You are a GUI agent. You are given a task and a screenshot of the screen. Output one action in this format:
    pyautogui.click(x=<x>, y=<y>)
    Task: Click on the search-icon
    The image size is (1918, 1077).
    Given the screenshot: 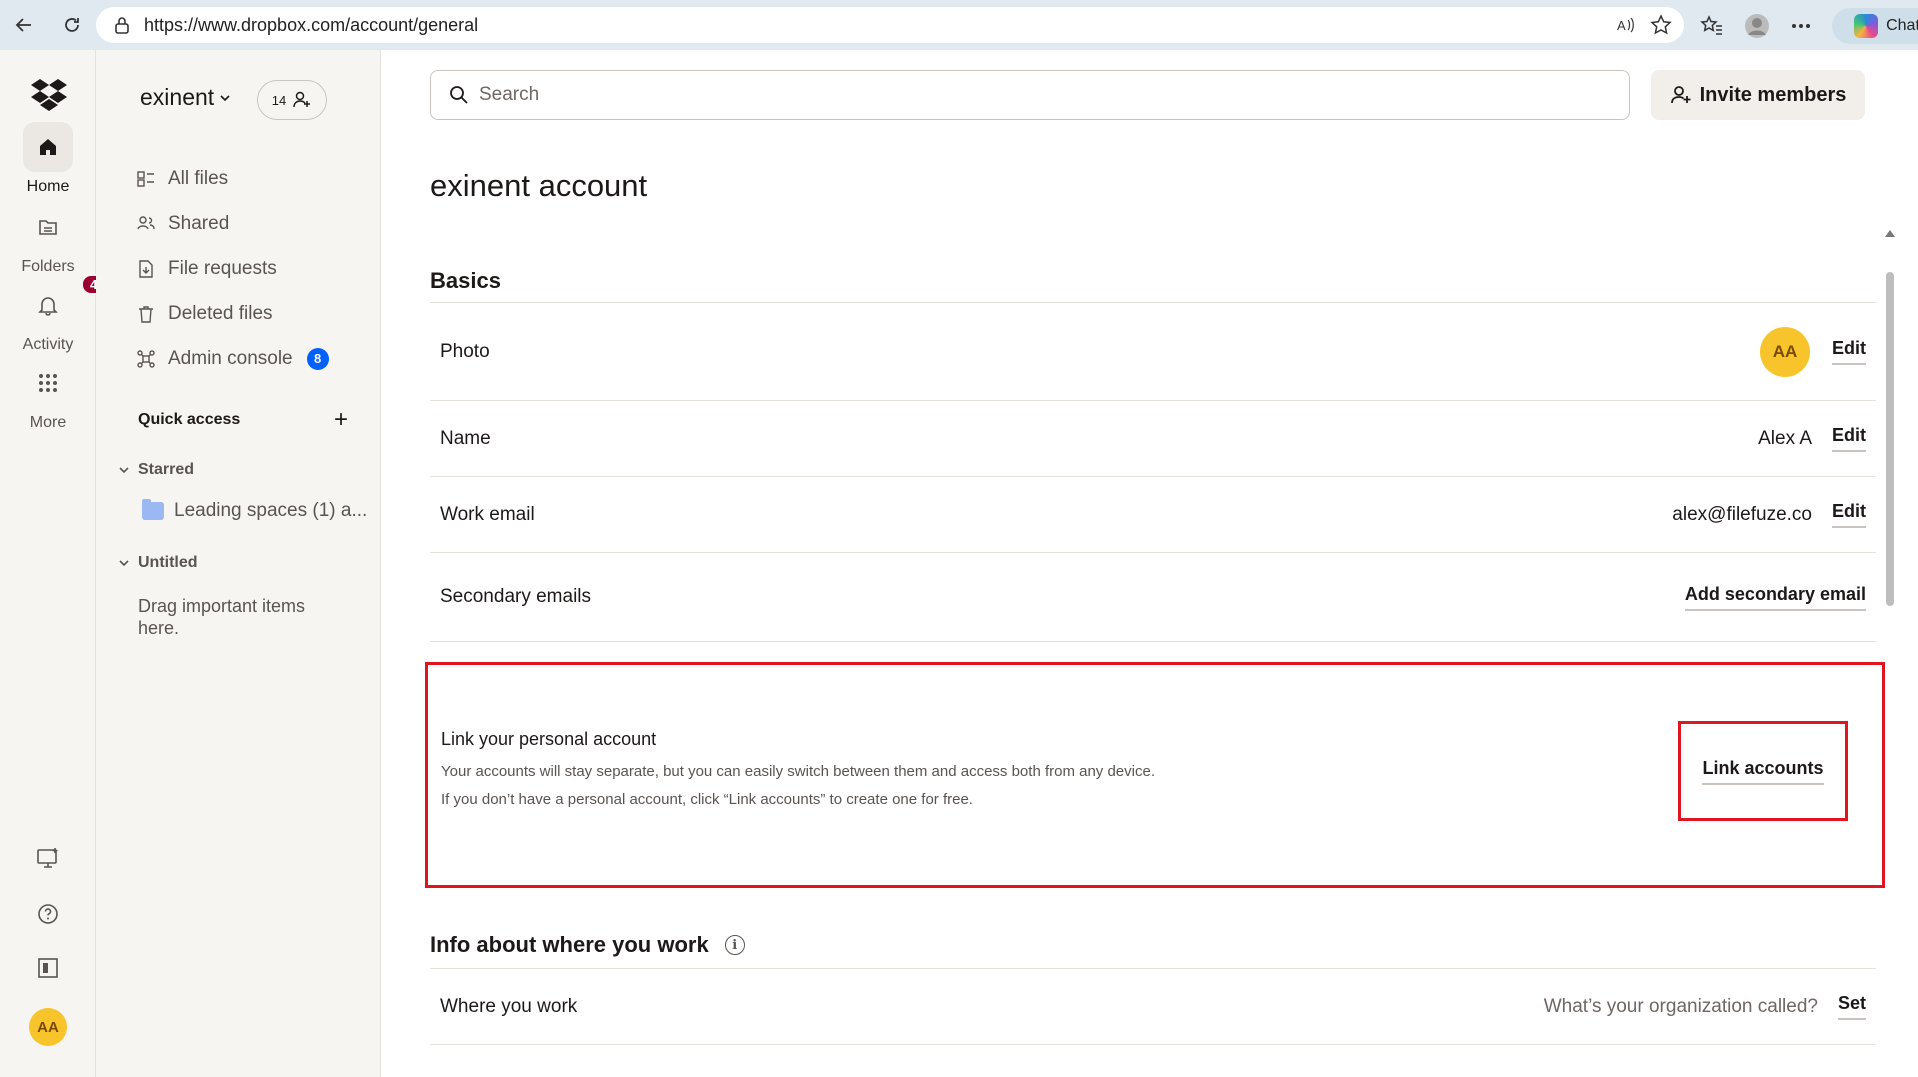 What is the action you would take?
    pyautogui.click(x=459, y=95)
    